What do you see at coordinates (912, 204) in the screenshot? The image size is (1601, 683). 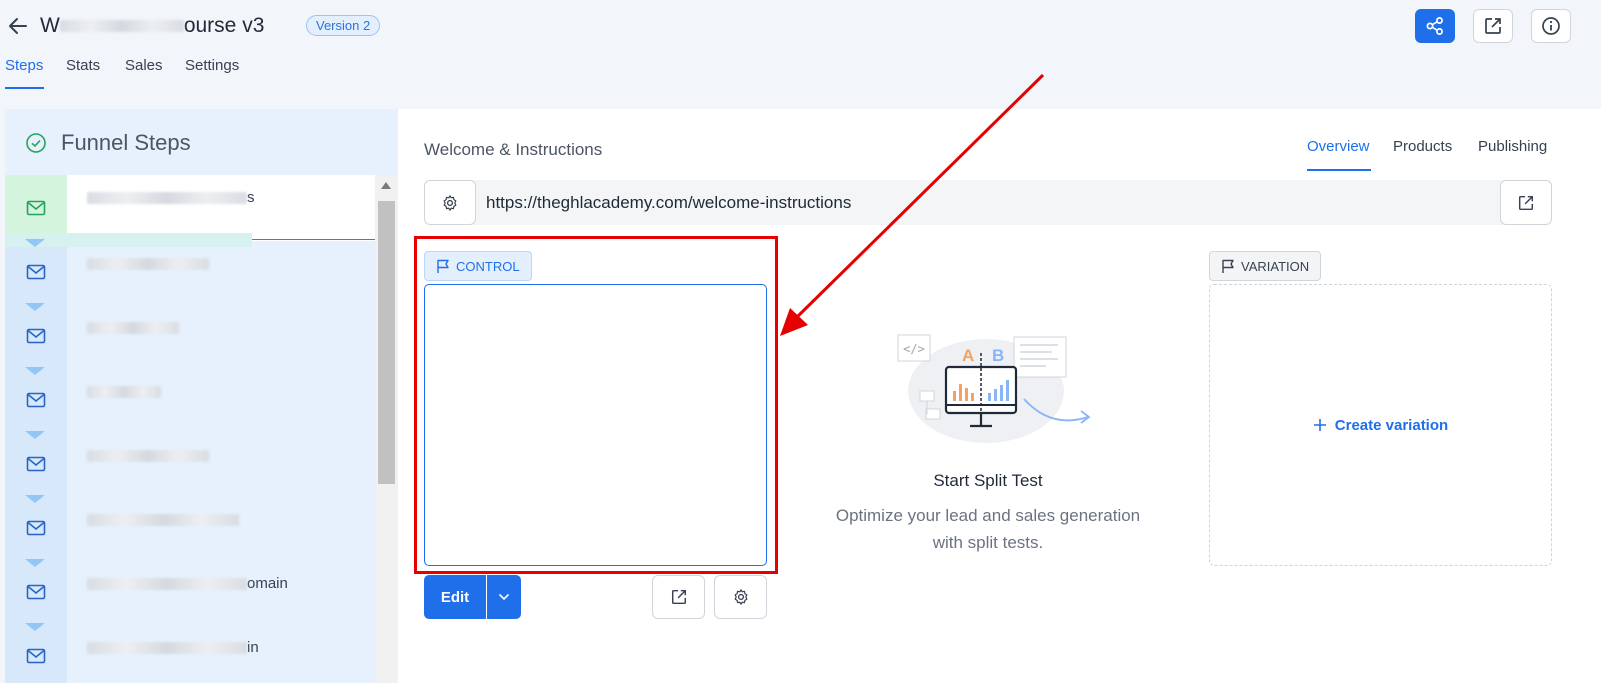 I see `annotation-arrow-icon` at bounding box center [912, 204].